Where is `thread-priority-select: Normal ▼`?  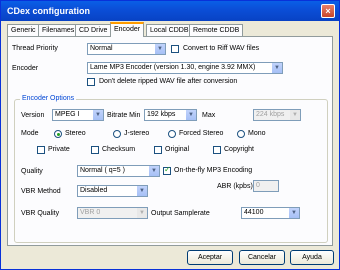 thread-priority-select: Normal ▼ is located at coordinates (126, 49).